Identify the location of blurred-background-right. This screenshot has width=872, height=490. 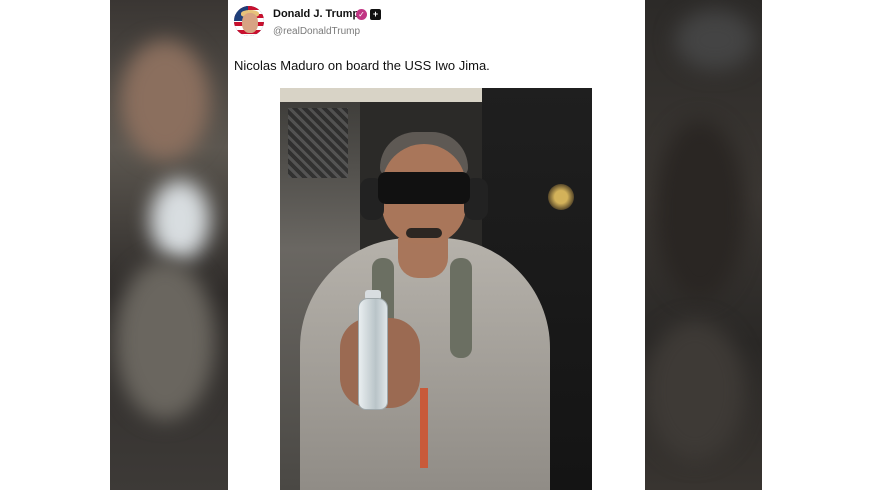
(703, 245).